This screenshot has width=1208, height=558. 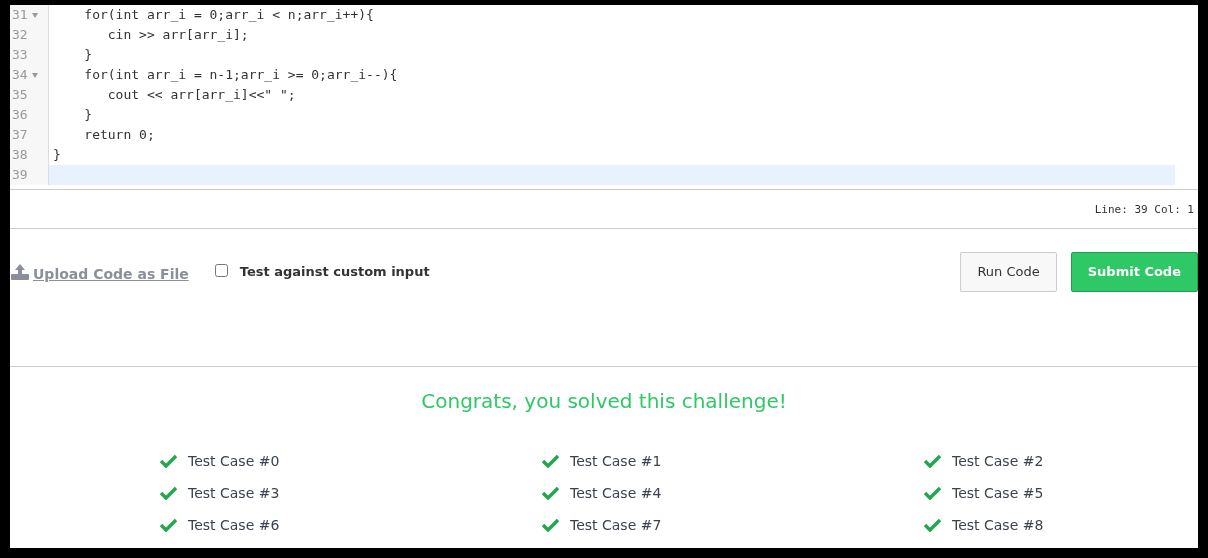 What do you see at coordinates (20, 75) in the screenshot?
I see `line-number: 34` at bounding box center [20, 75].